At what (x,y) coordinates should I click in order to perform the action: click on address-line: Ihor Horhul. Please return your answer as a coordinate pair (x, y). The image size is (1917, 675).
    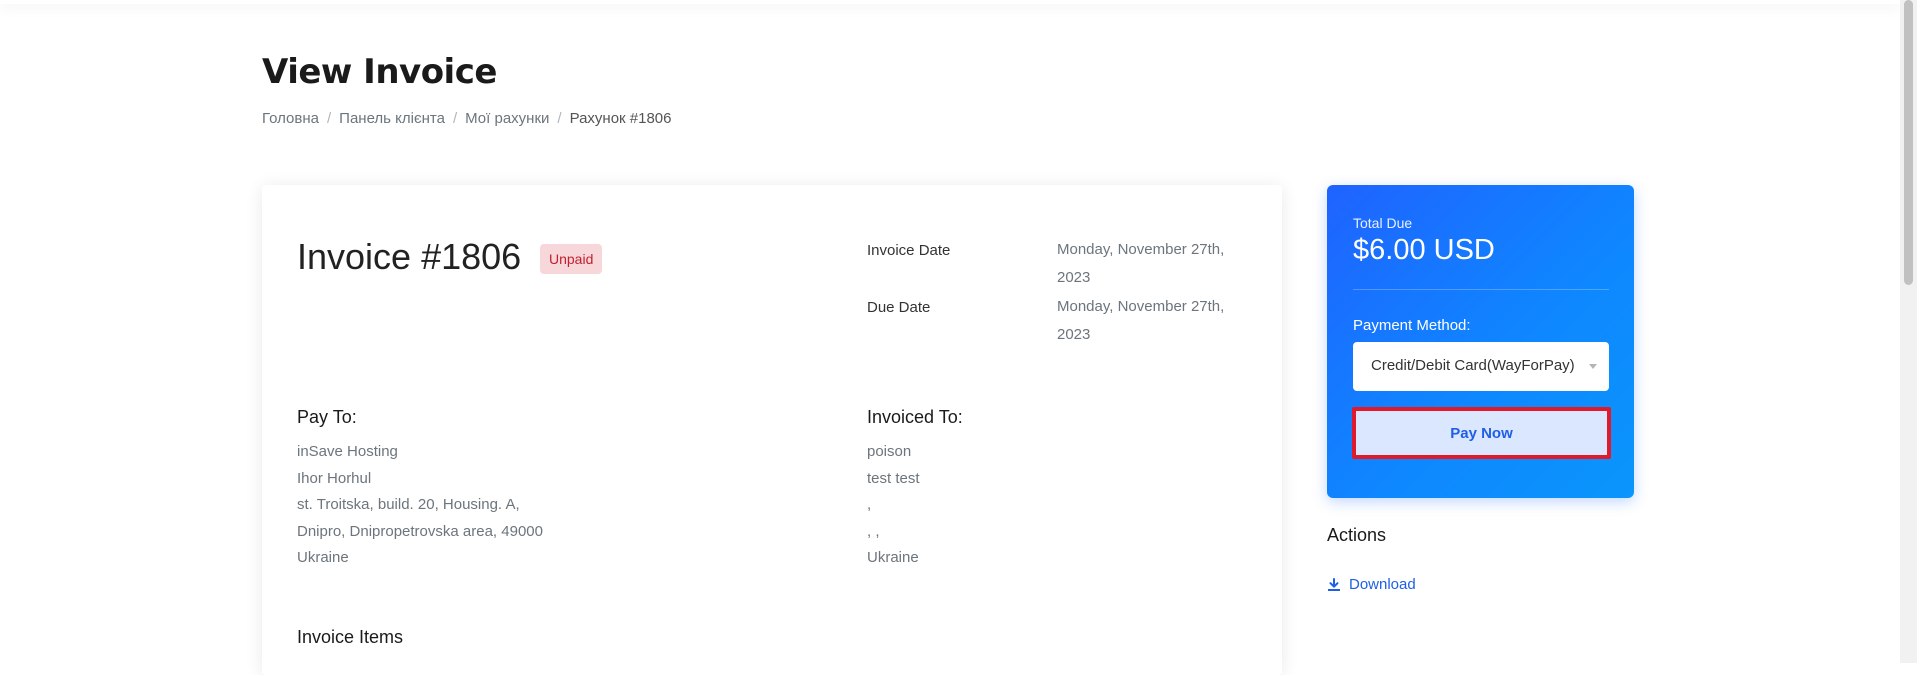
    Looking at the image, I should click on (334, 478).